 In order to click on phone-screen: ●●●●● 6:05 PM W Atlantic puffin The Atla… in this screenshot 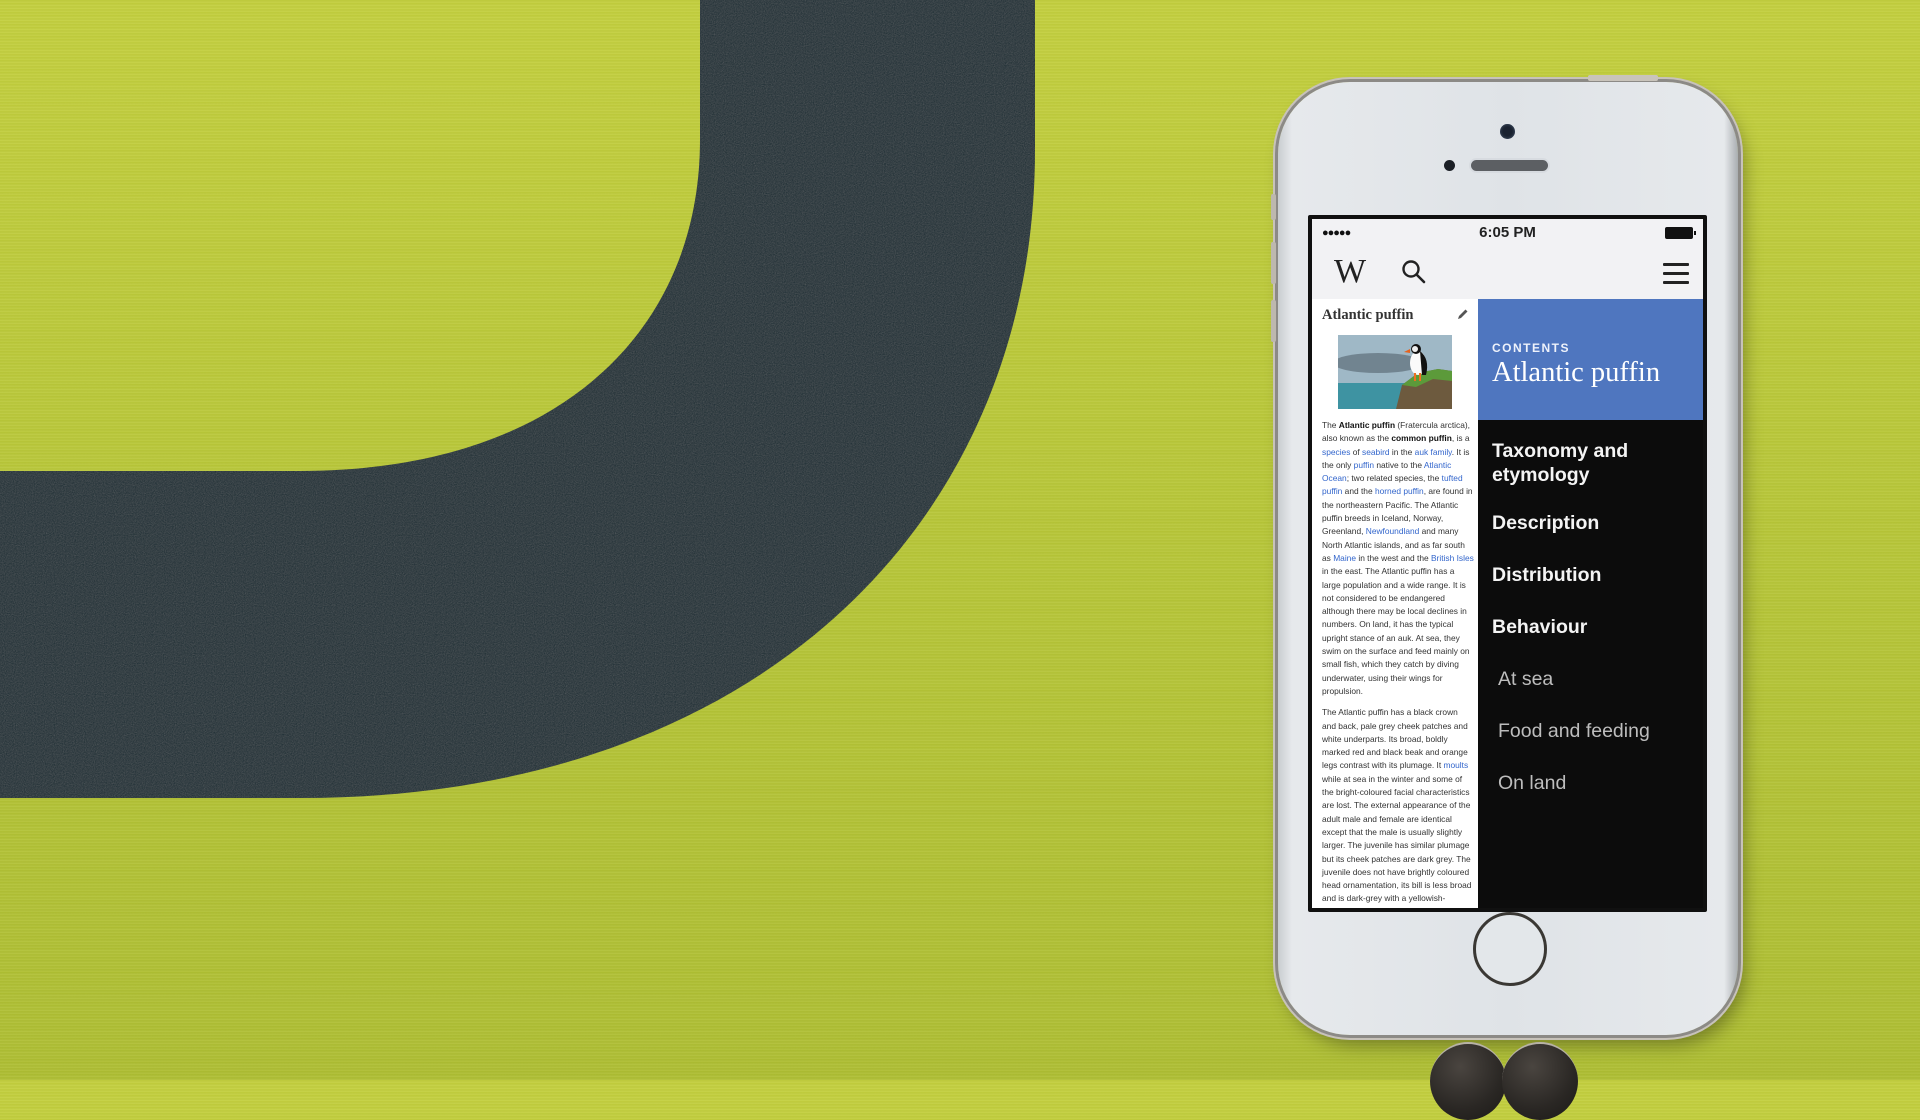, I will do `click(1507, 563)`.